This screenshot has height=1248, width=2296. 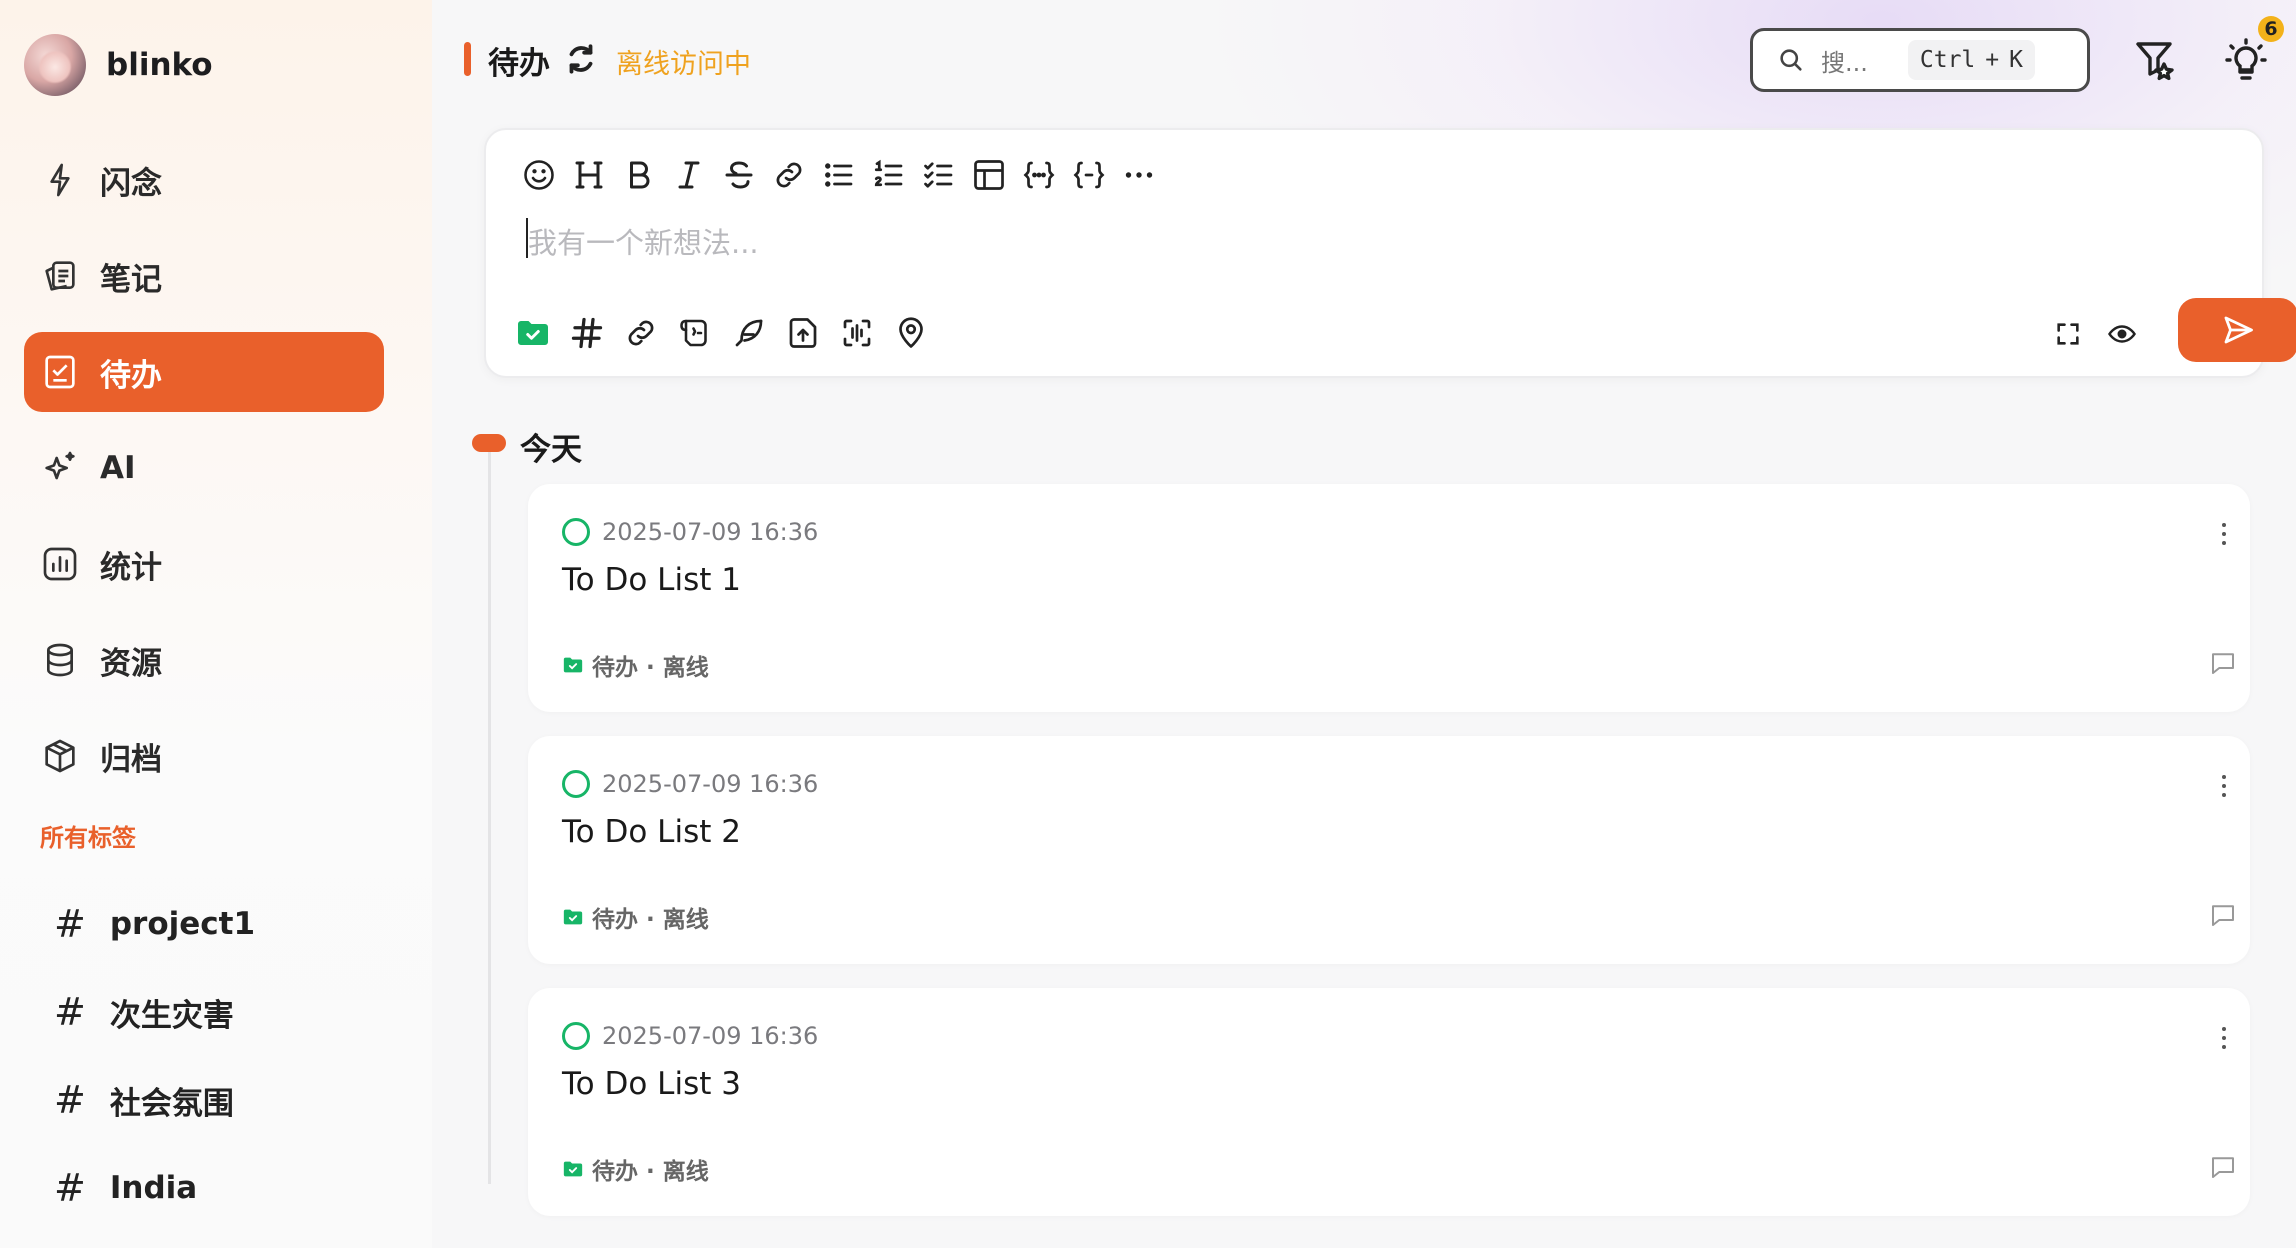 I want to click on voice-button, so click(x=857, y=333).